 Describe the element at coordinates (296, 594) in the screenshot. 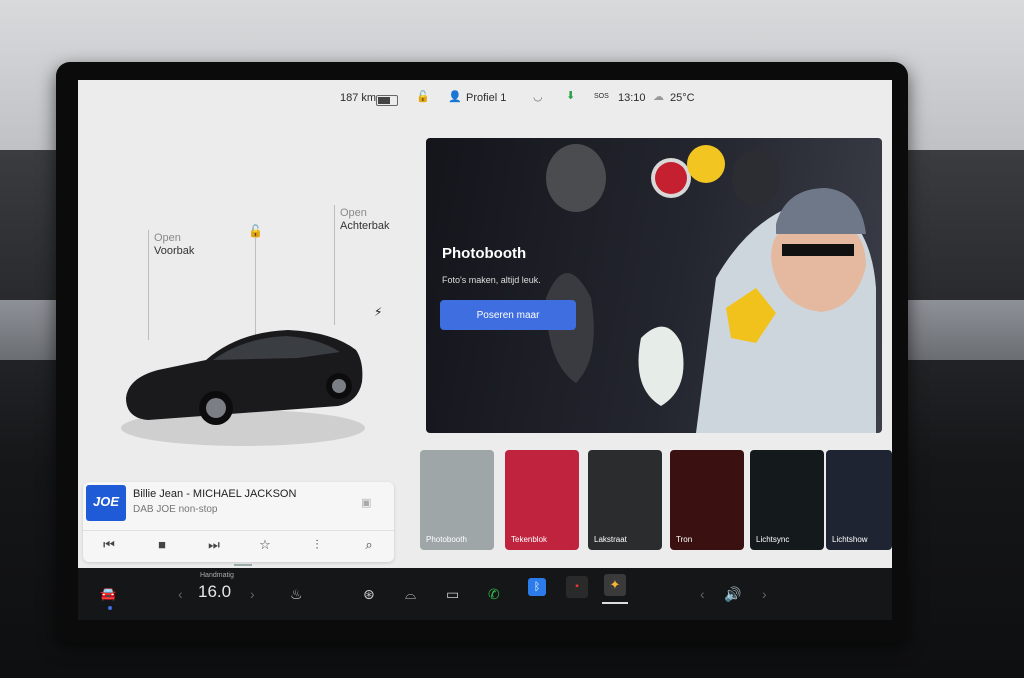

I see `seat-heater-icon: ♨` at that location.